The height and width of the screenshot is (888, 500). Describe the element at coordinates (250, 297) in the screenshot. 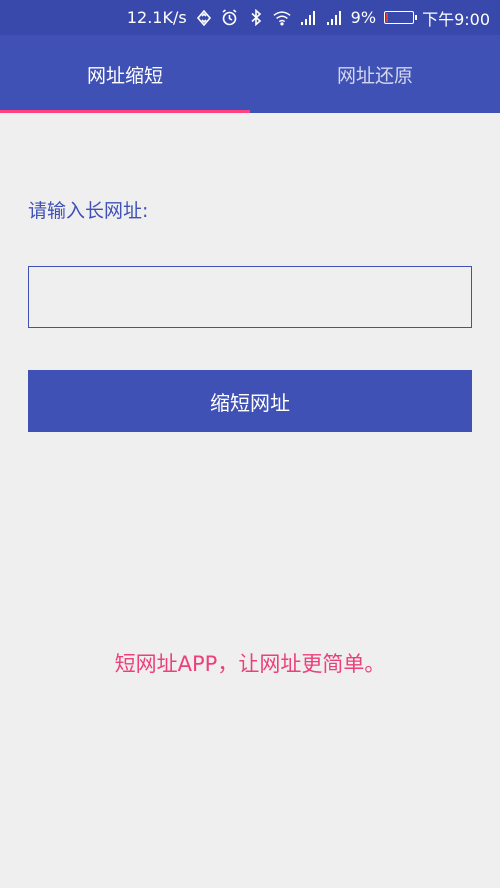

I see `long-url-input` at that location.